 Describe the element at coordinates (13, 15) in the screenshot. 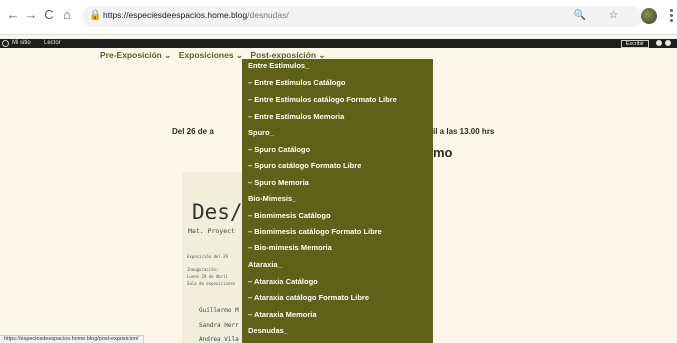

I see `back-arrow-icon: ←` at that location.